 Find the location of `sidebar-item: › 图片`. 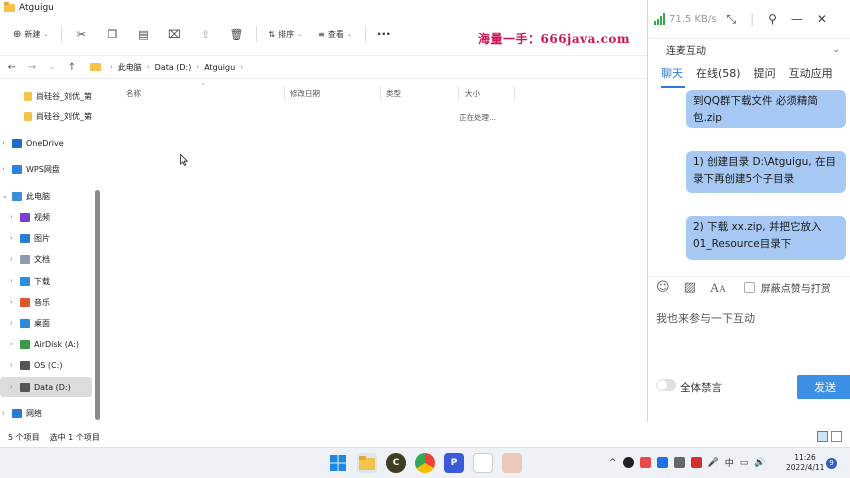

sidebar-item: › 图片 is located at coordinates (46, 238).